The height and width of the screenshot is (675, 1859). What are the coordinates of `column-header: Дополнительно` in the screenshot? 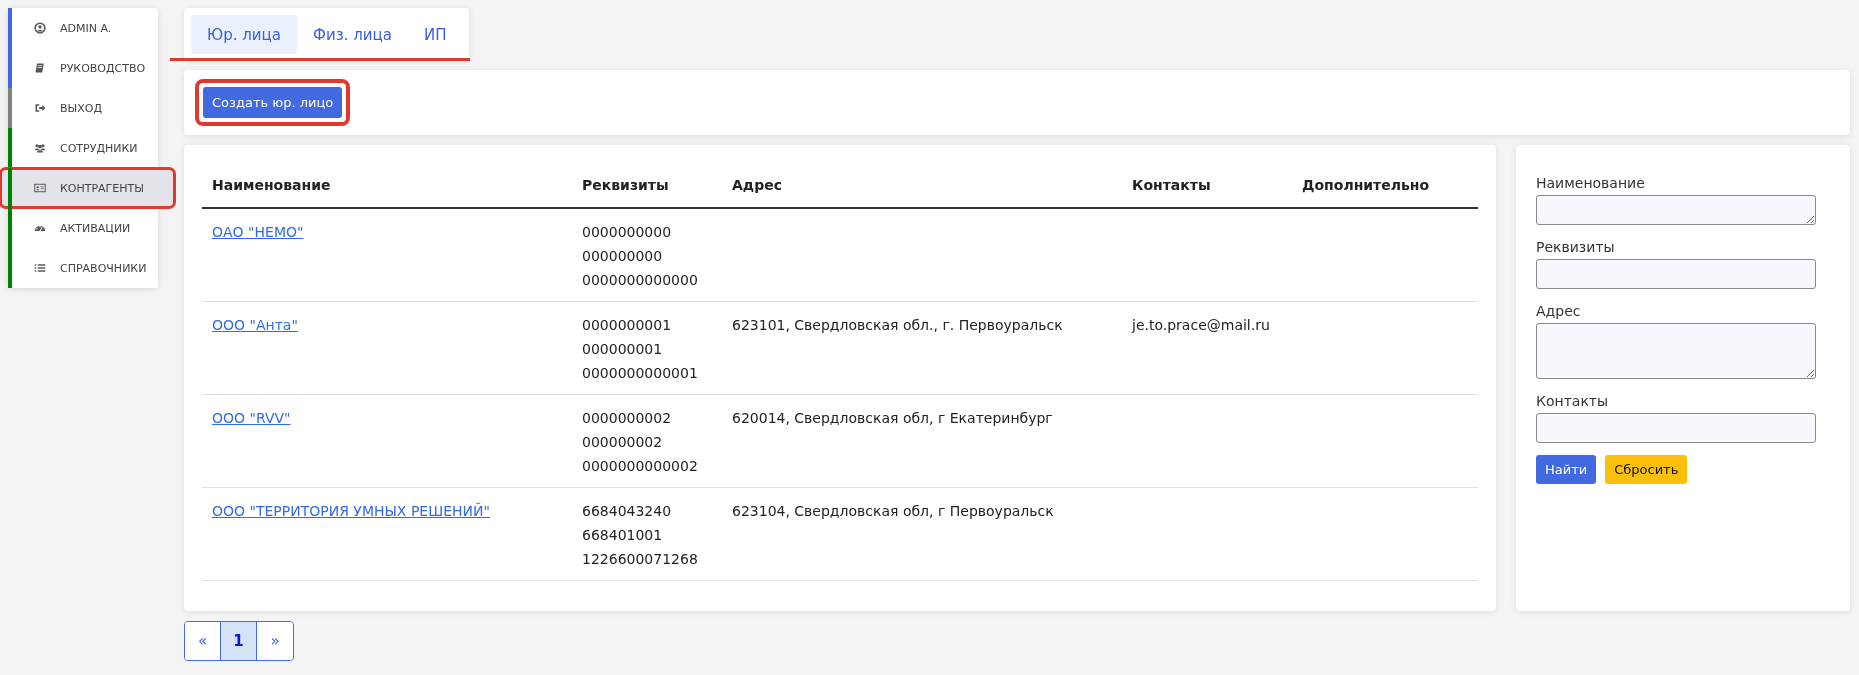 It's located at (1385, 186).